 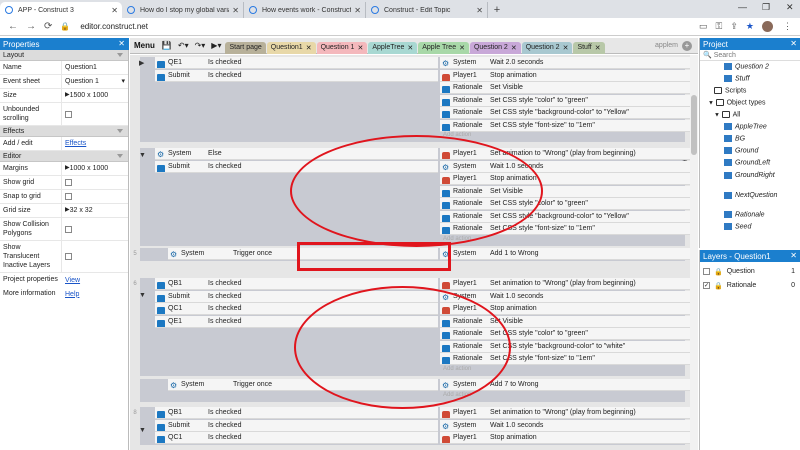 What do you see at coordinates (296, 63) in the screenshot?
I see `condition-row: QE1 Is checked` at bounding box center [296, 63].